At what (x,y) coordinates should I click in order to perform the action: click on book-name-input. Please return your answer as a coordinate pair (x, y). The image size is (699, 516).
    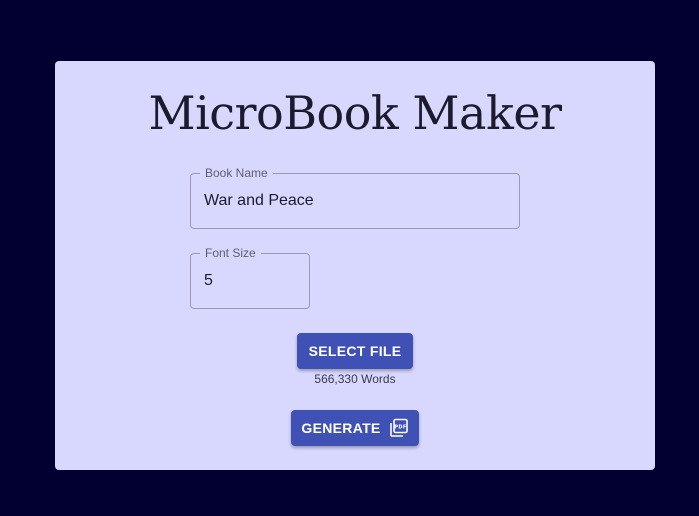
    Looking at the image, I should click on (356, 201).